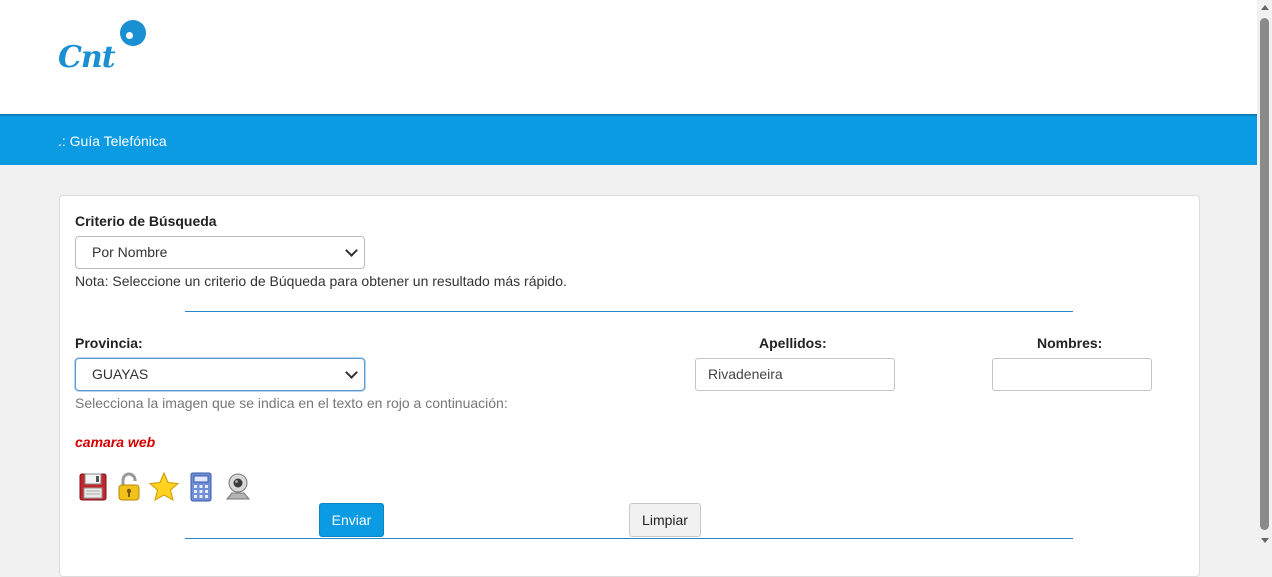 Image resolution: width=1272 pixels, height=577 pixels. I want to click on apellidos-label: Apellidos:, so click(793, 343).